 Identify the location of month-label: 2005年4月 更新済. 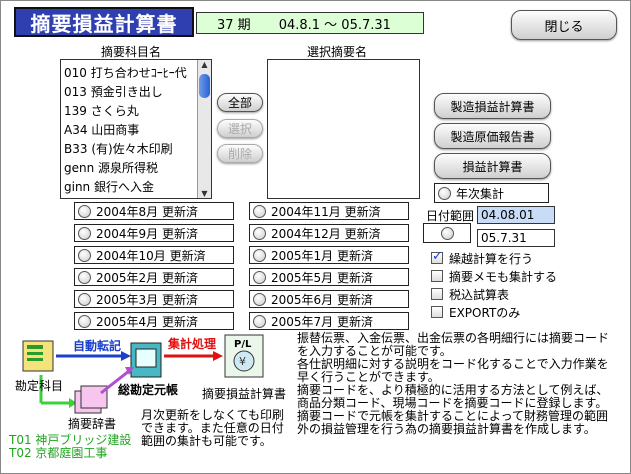
(147, 321).